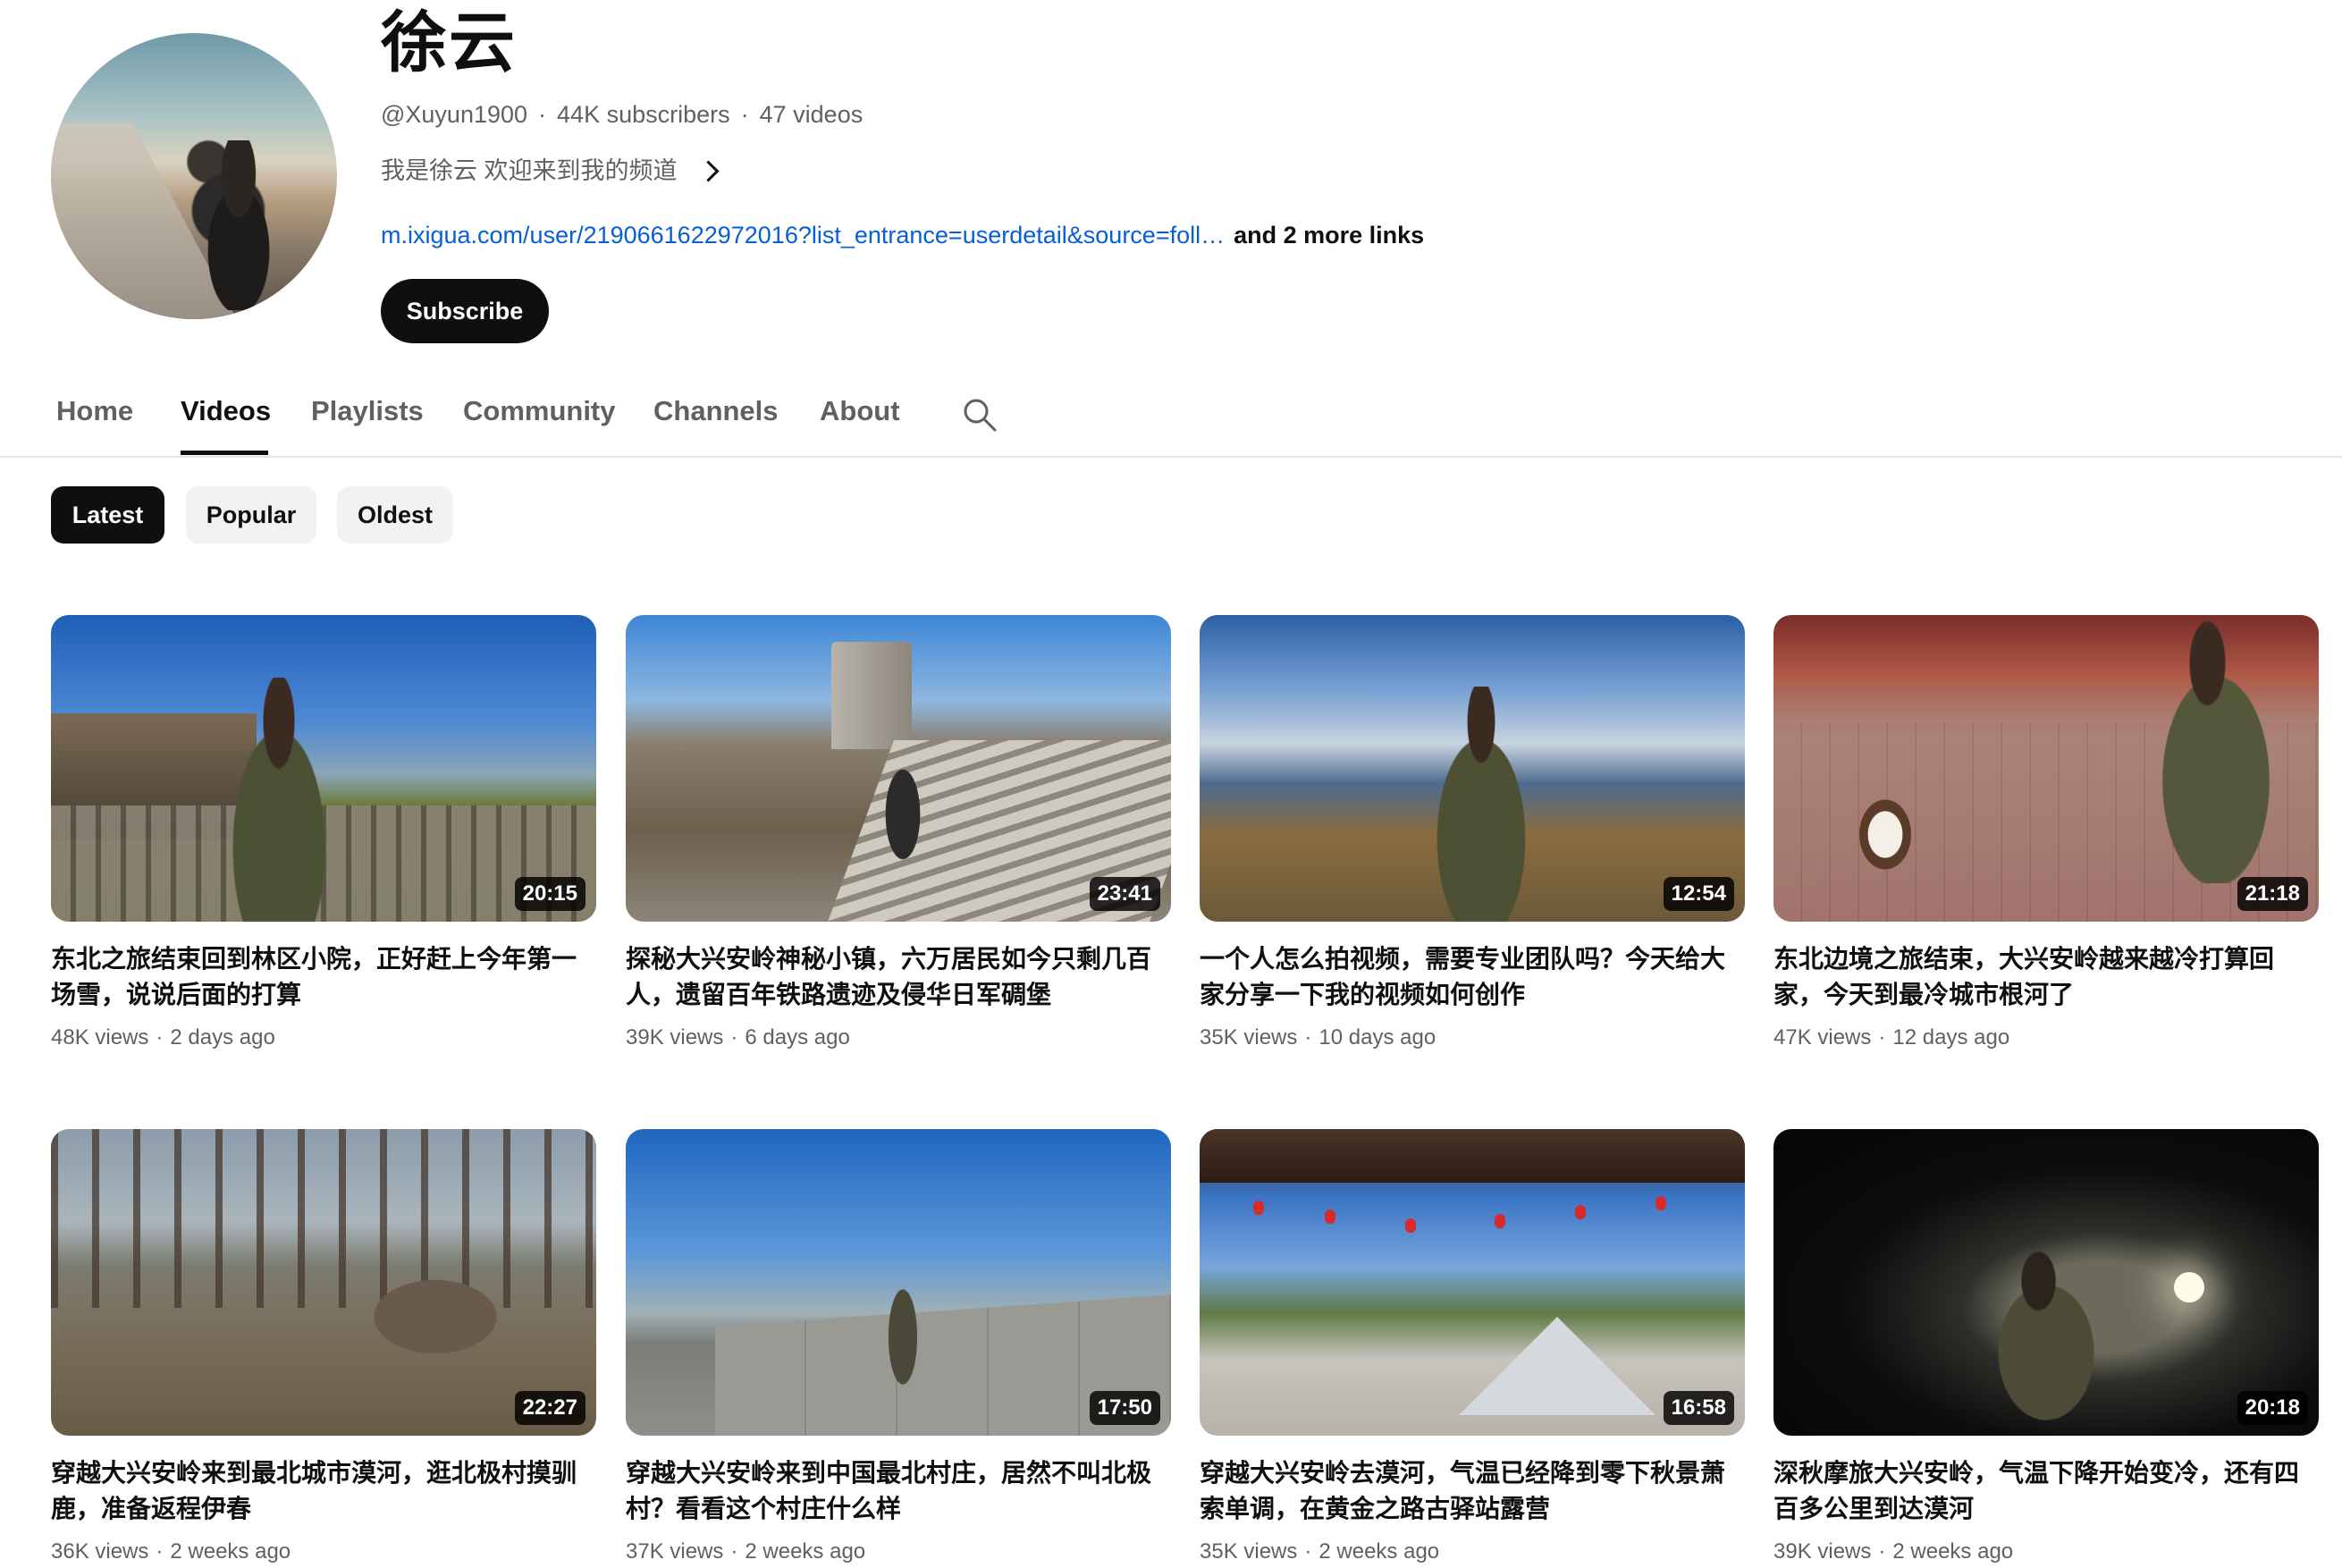 This screenshot has height=1568, width=2342. Describe the element at coordinates (323, 1038) in the screenshot. I see `video-meta: 48K views · 2 days ago` at that location.